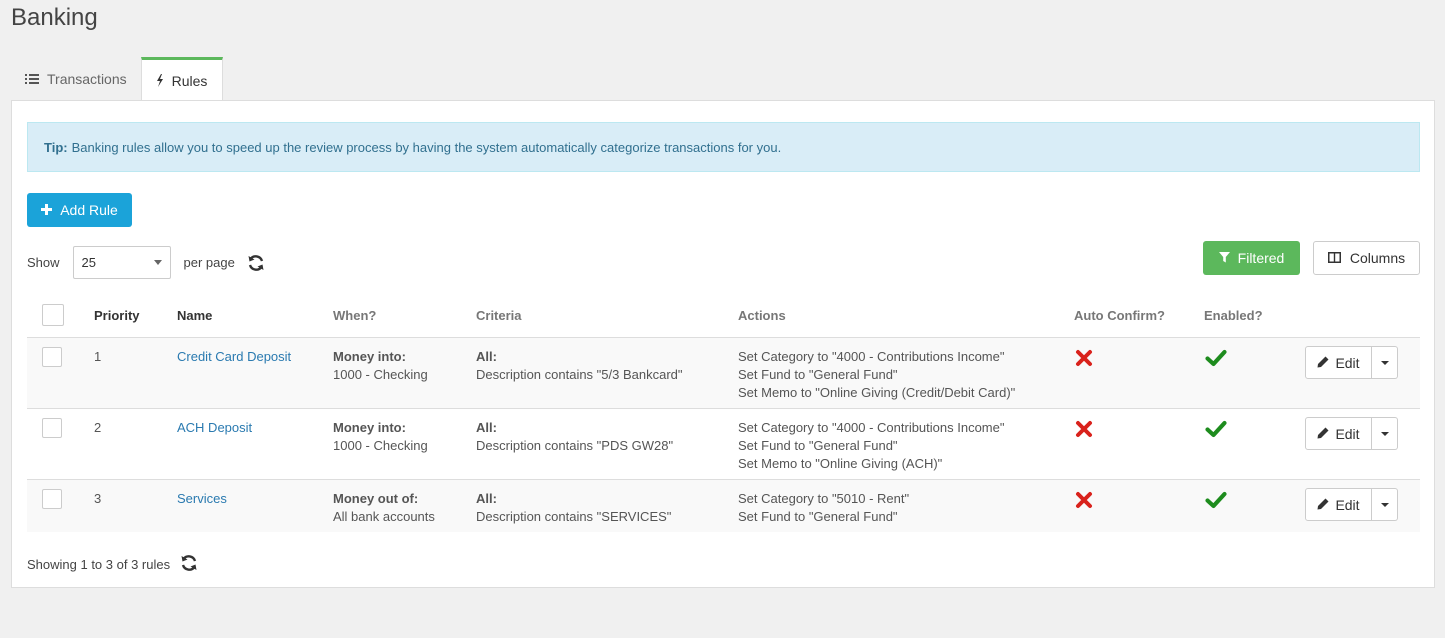  What do you see at coordinates (43, 262) in the screenshot?
I see `show-label: Show` at bounding box center [43, 262].